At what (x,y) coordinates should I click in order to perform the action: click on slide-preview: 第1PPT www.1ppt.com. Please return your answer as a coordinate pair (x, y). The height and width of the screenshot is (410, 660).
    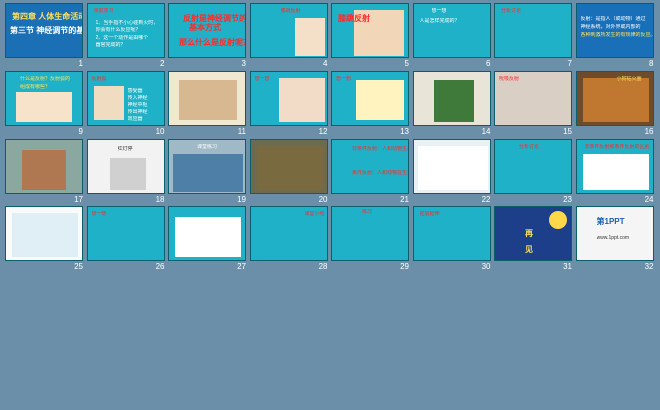
    Looking at the image, I should click on (614, 234).